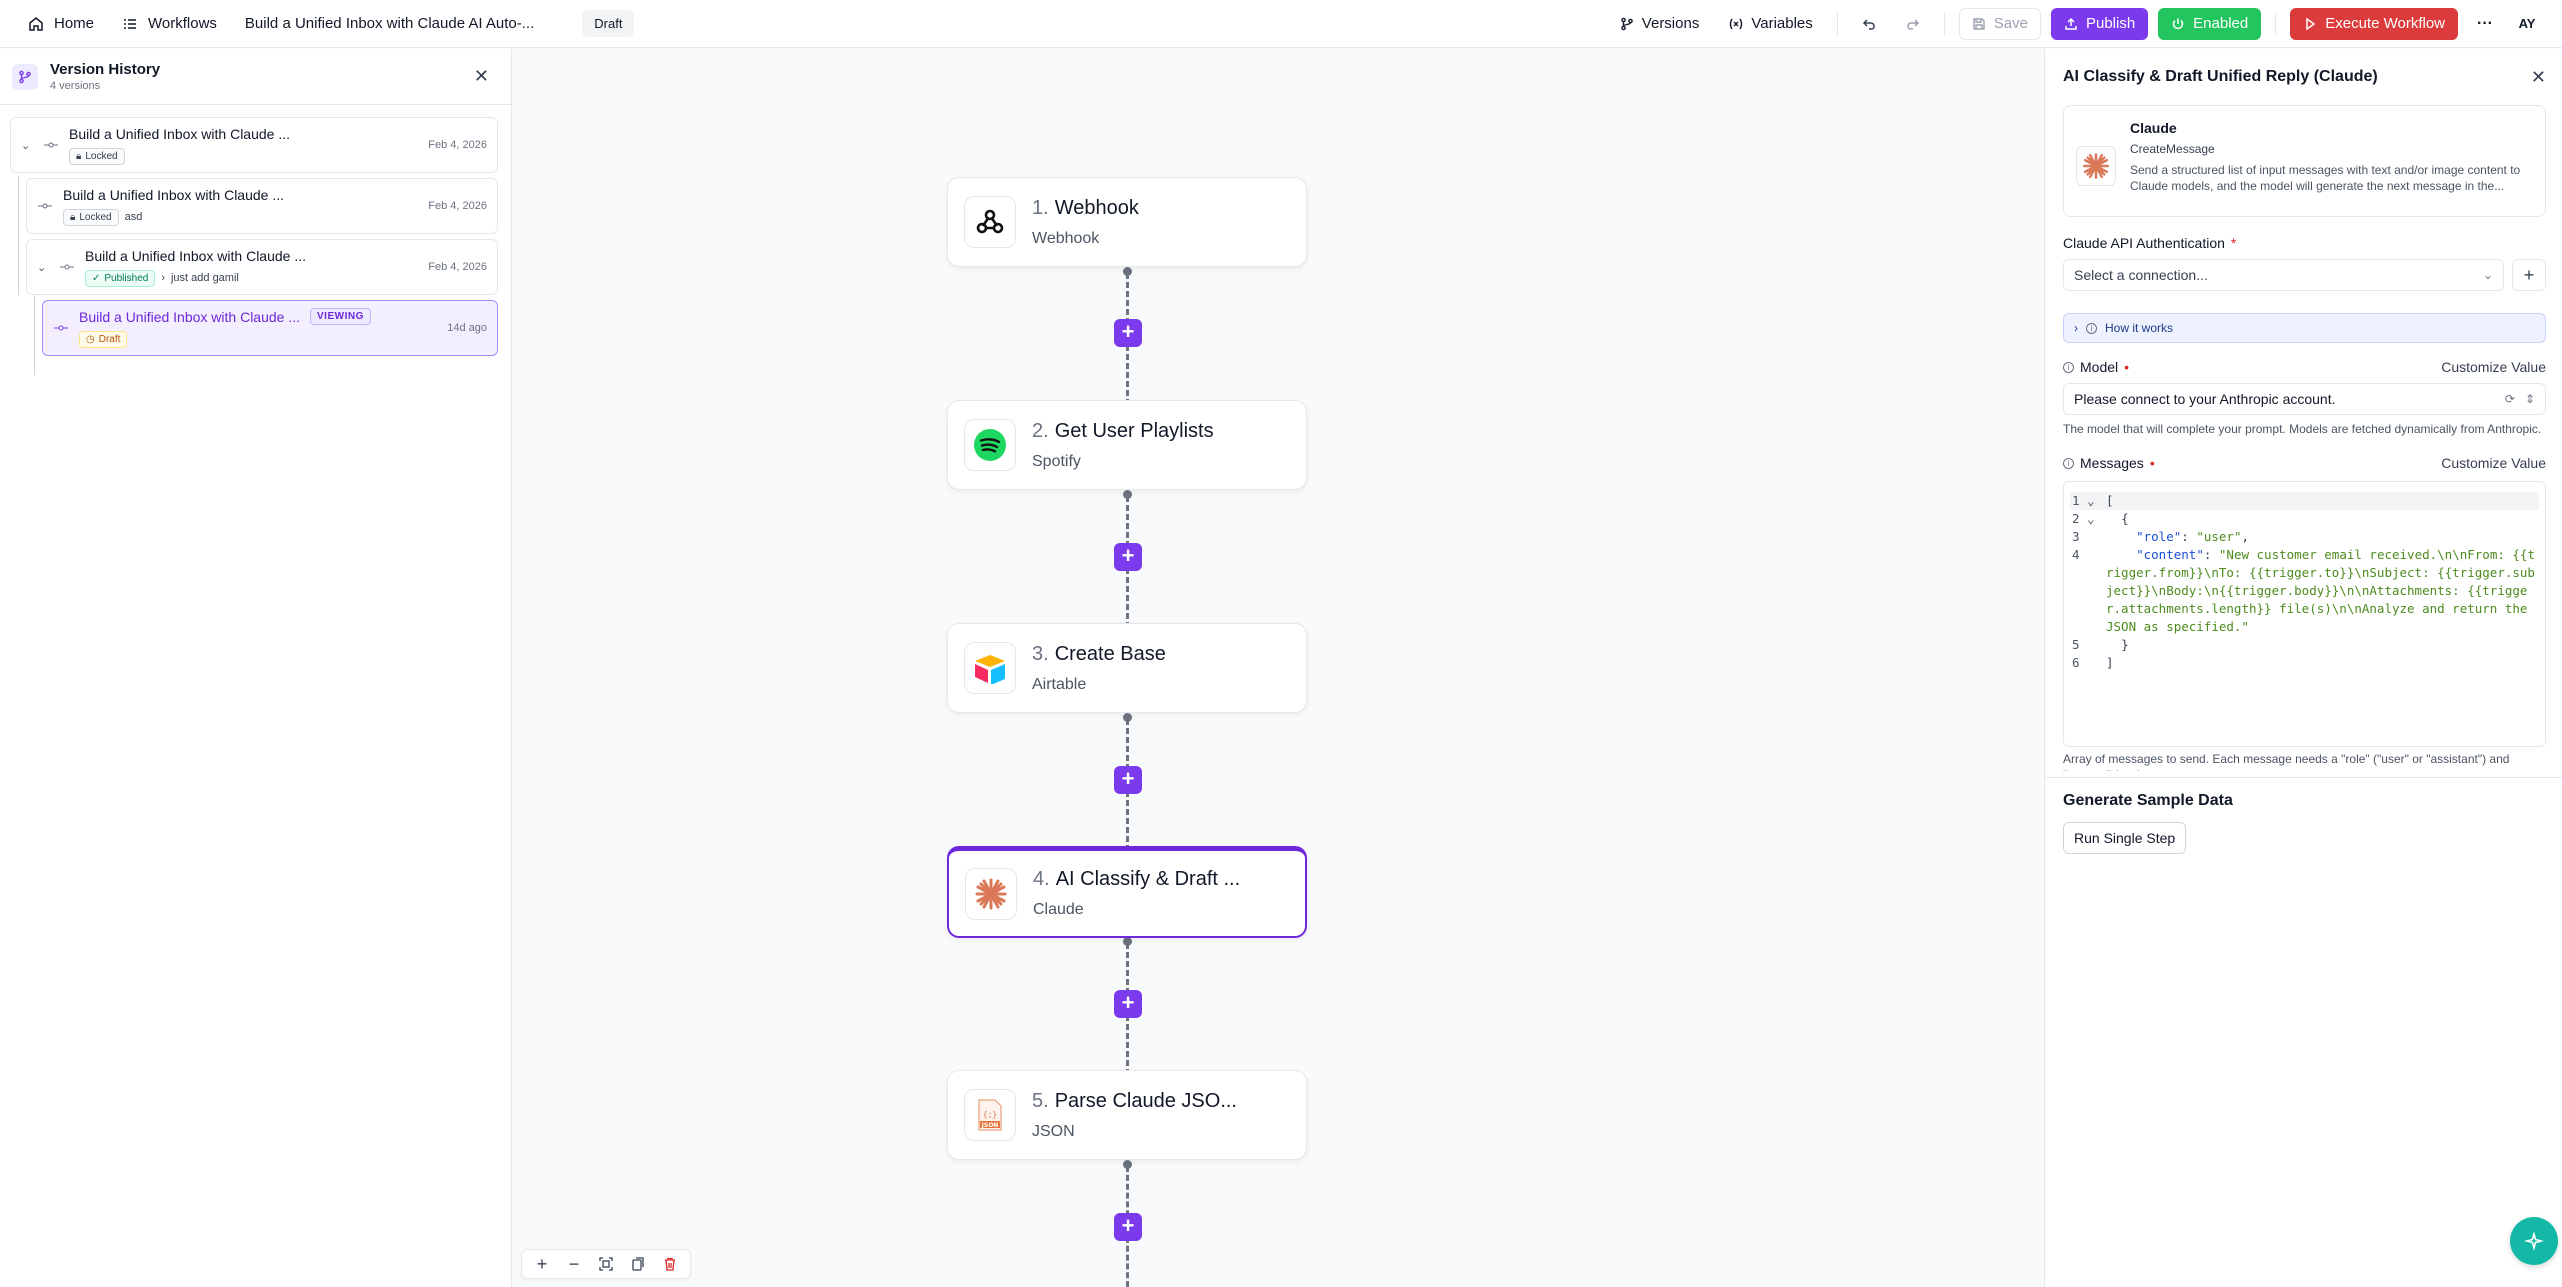  Describe the element at coordinates (1127, 445) in the screenshot. I see `step-node-spotify: 2. Get User Playlists Spotify` at that location.